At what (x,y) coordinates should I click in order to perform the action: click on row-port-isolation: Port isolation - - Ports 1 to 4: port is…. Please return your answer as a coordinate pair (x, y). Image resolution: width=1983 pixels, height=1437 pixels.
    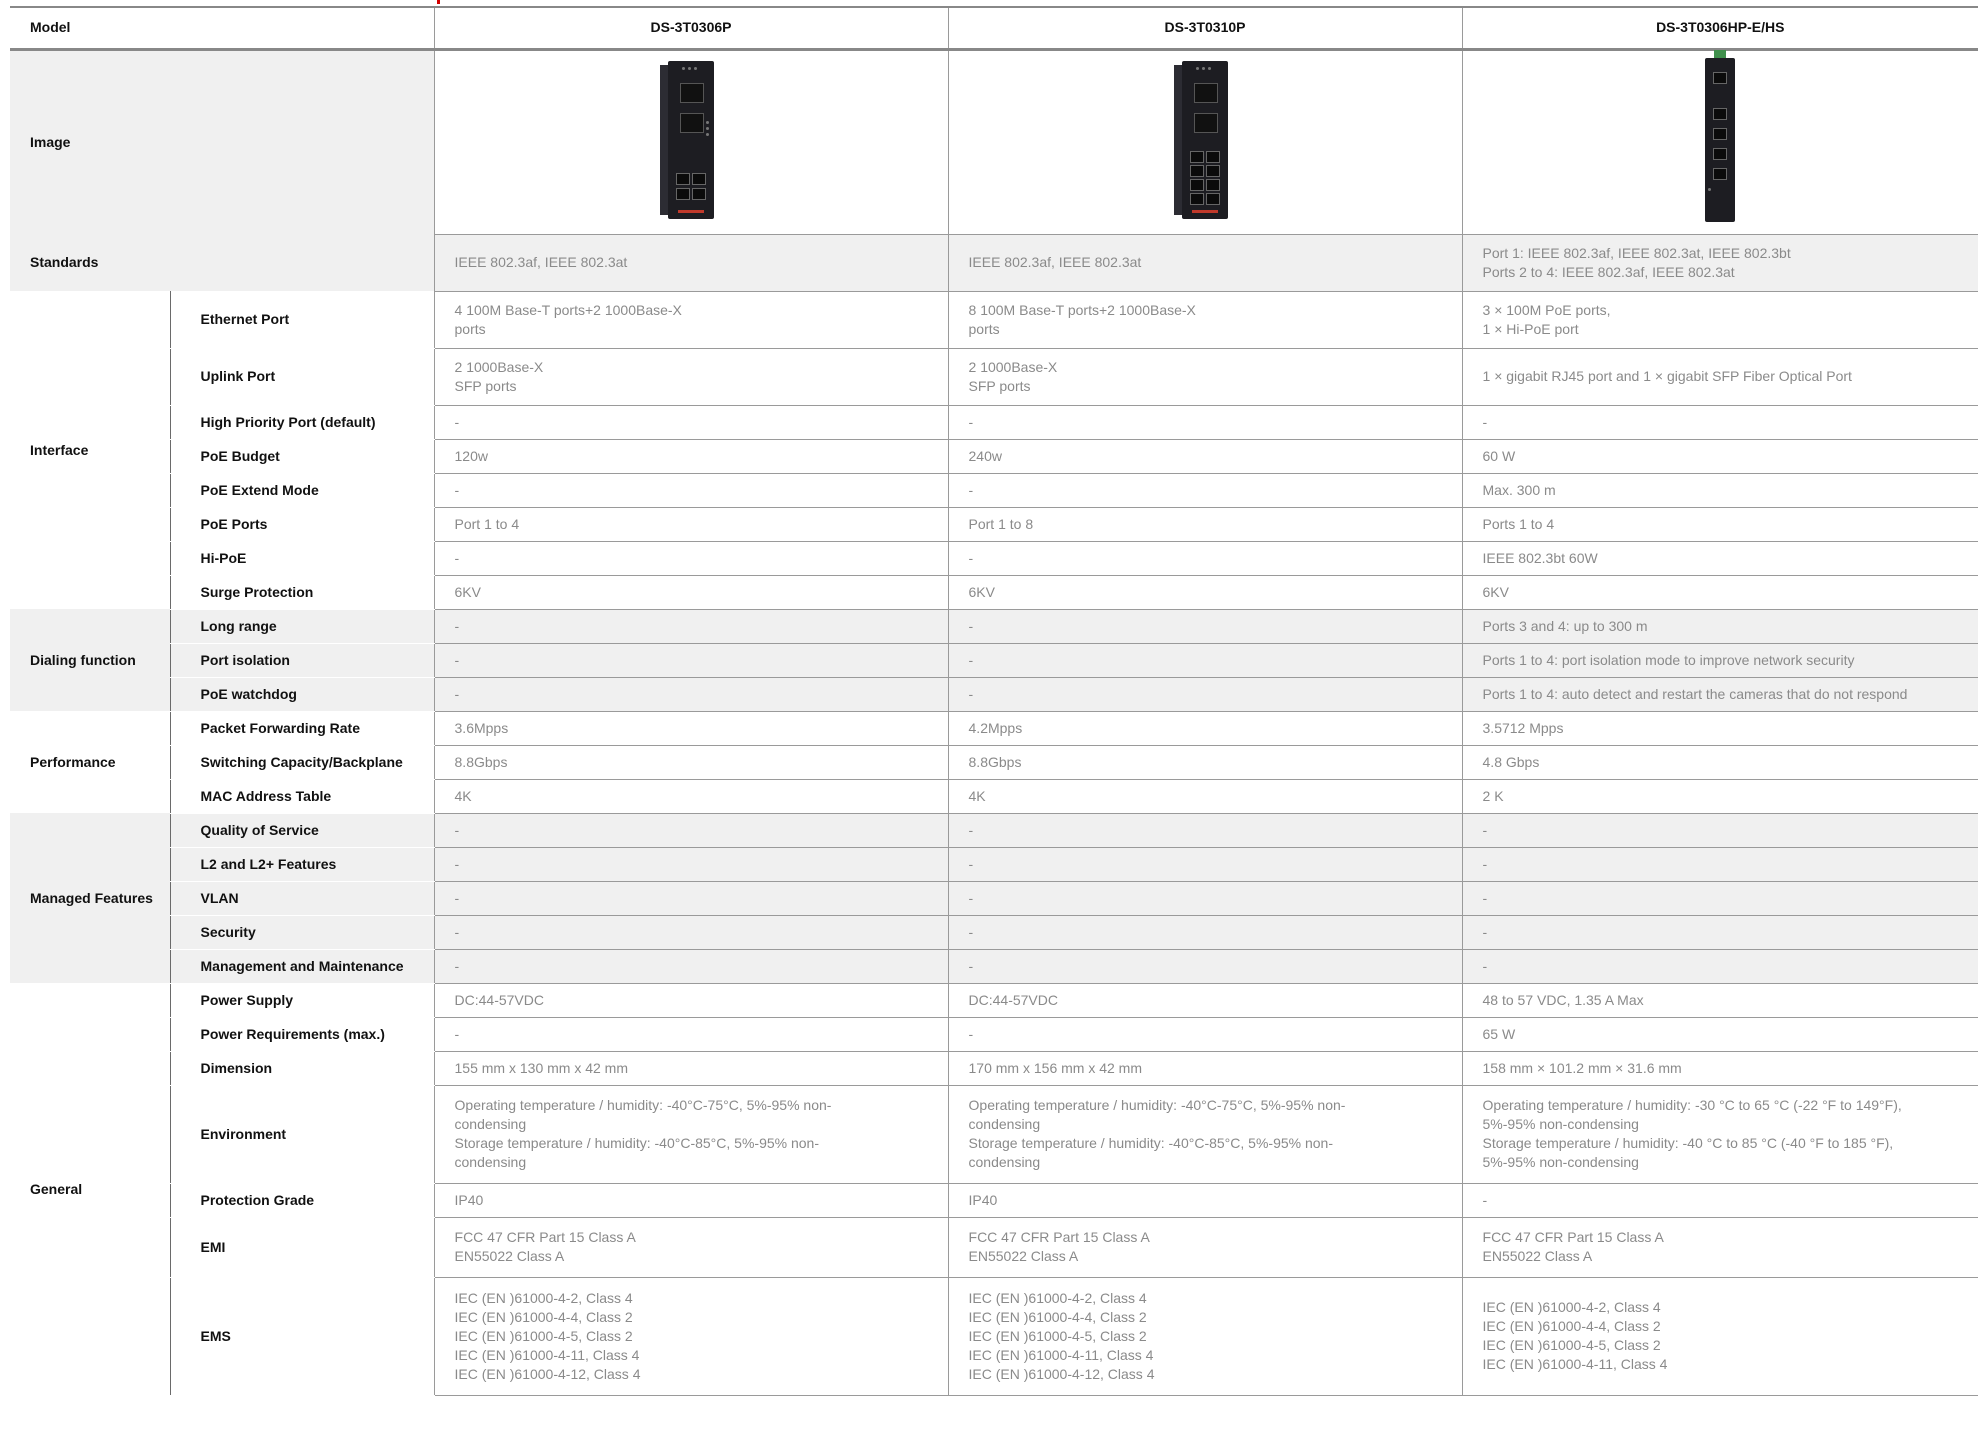
    Looking at the image, I should click on (994, 660).